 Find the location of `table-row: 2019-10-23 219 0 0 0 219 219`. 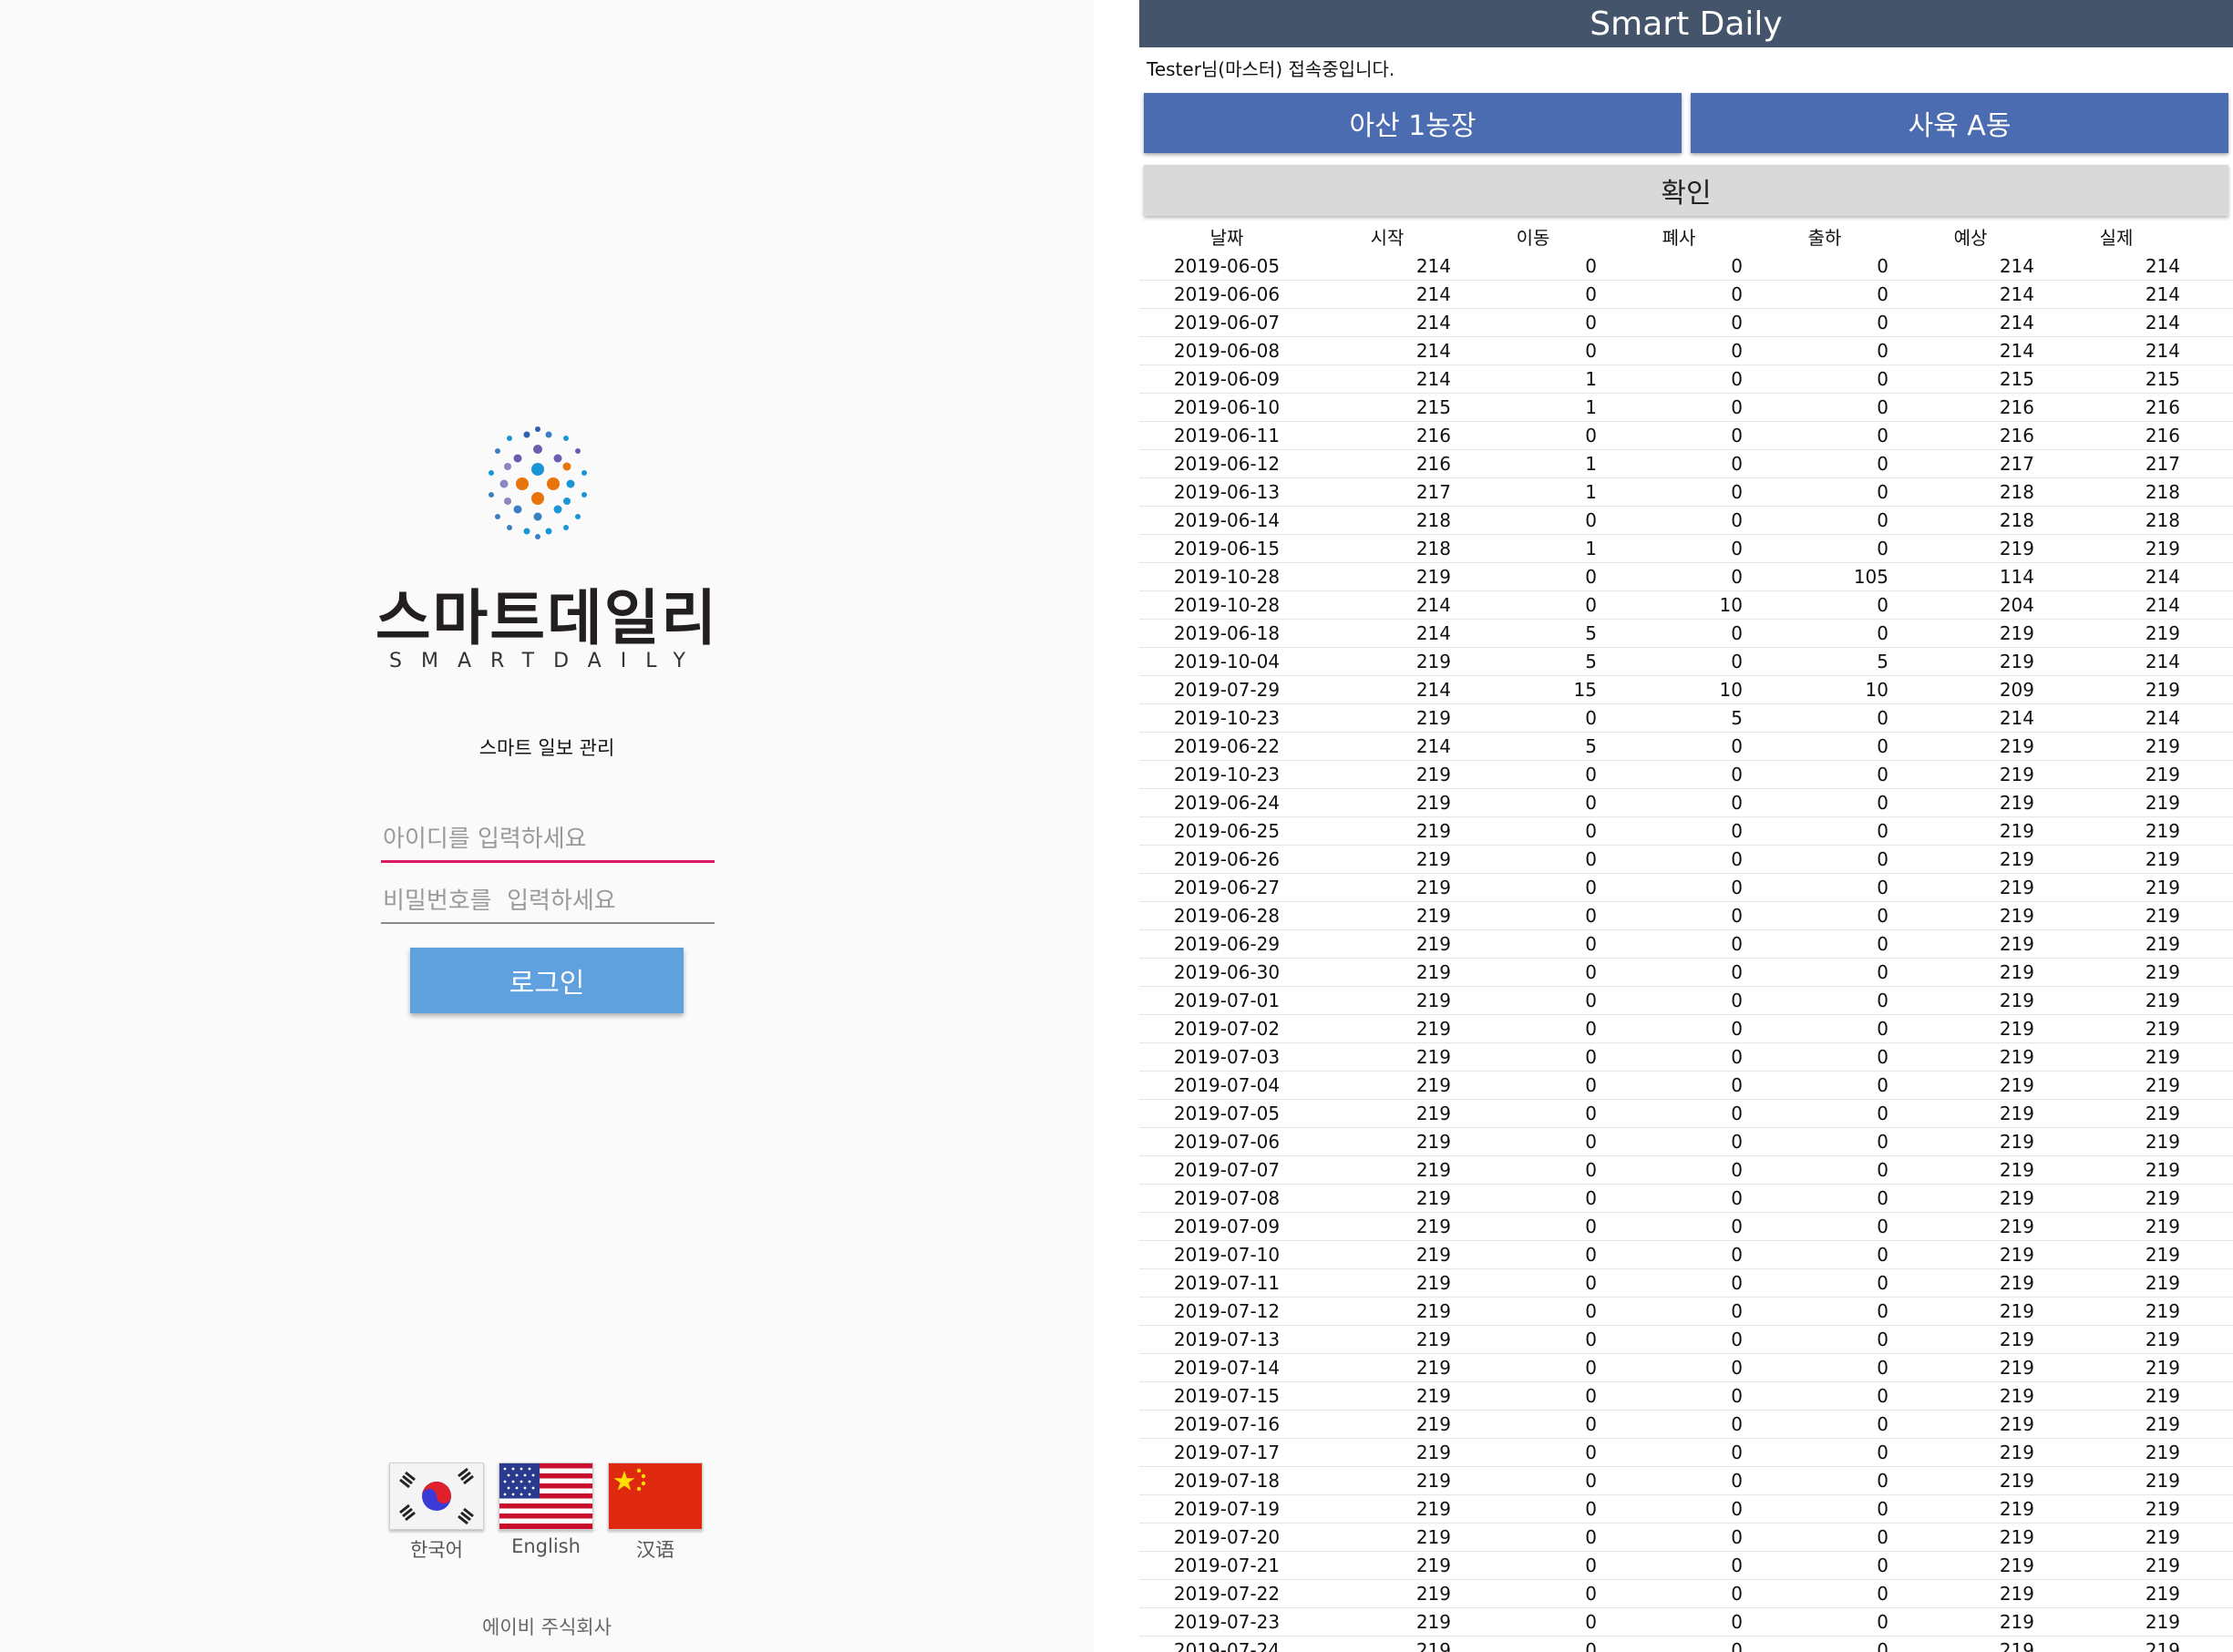

table-row: 2019-10-23 219 0 0 0 219 219 is located at coordinates (1686, 775).